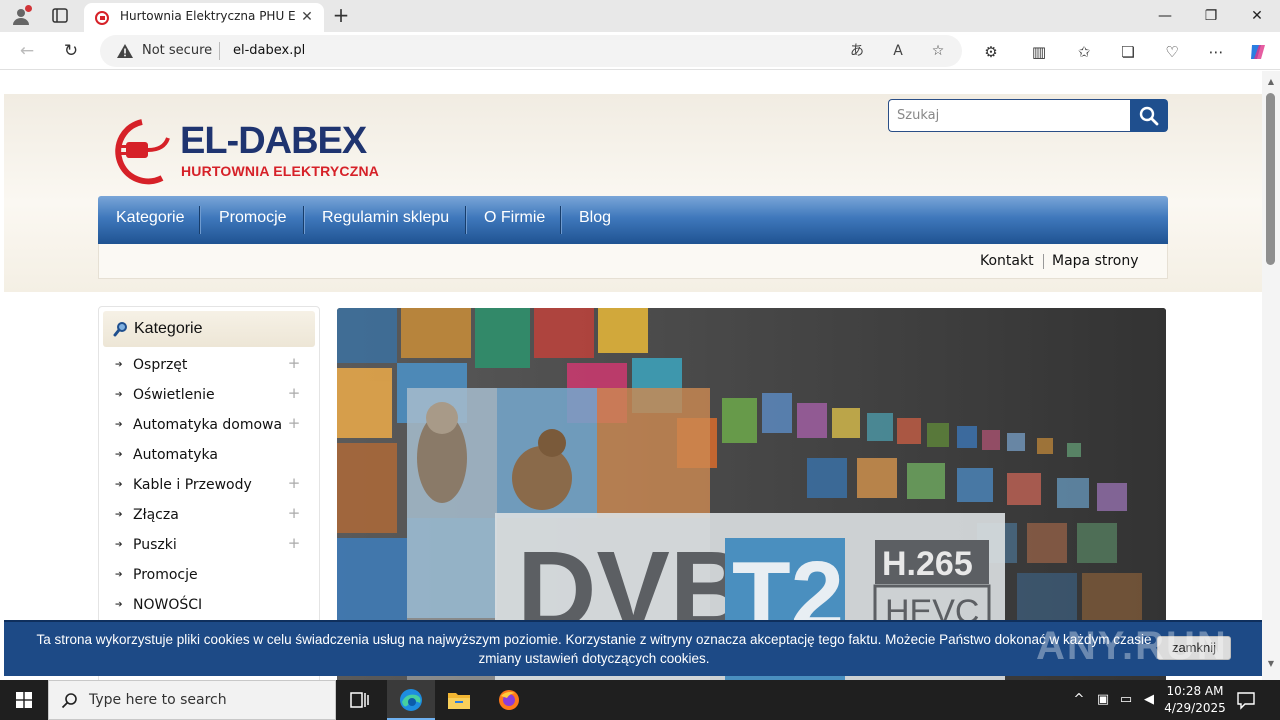 The width and height of the screenshot is (1280, 720). What do you see at coordinates (1246, 700) in the screenshot?
I see `notifications-icon` at bounding box center [1246, 700].